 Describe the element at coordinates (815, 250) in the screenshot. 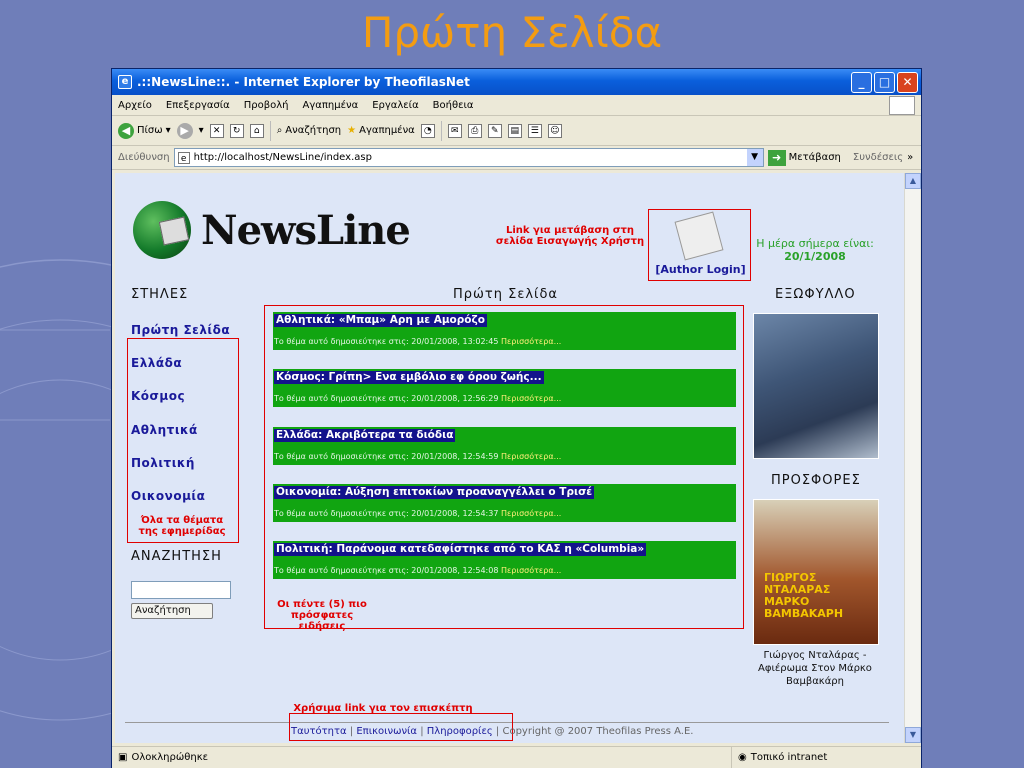

I see `today-info: Η μέρα σήμερα είναι: 20/1/2008` at that location.